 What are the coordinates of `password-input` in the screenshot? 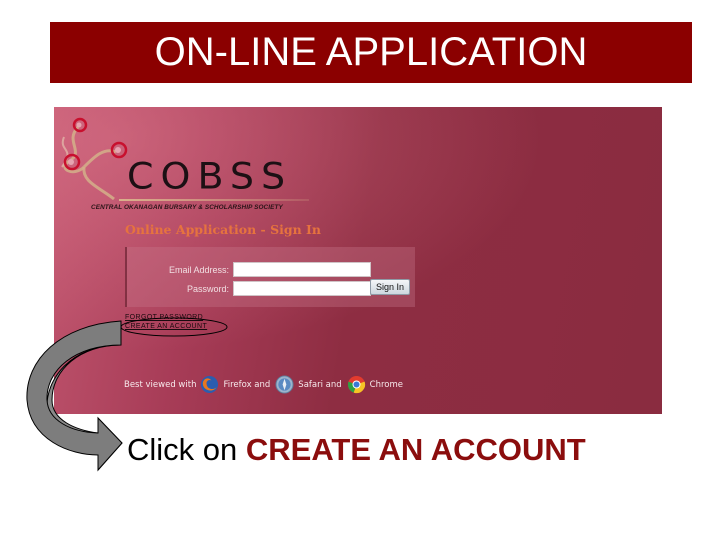 It's located at (302, 288).